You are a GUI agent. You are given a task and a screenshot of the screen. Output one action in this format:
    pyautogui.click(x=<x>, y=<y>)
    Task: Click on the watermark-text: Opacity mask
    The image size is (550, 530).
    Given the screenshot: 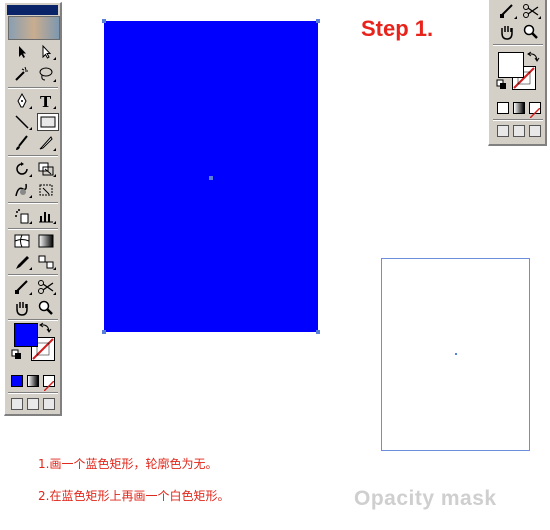 What is the action you would take?
    pyautogui.click(x=425, y=498)
    